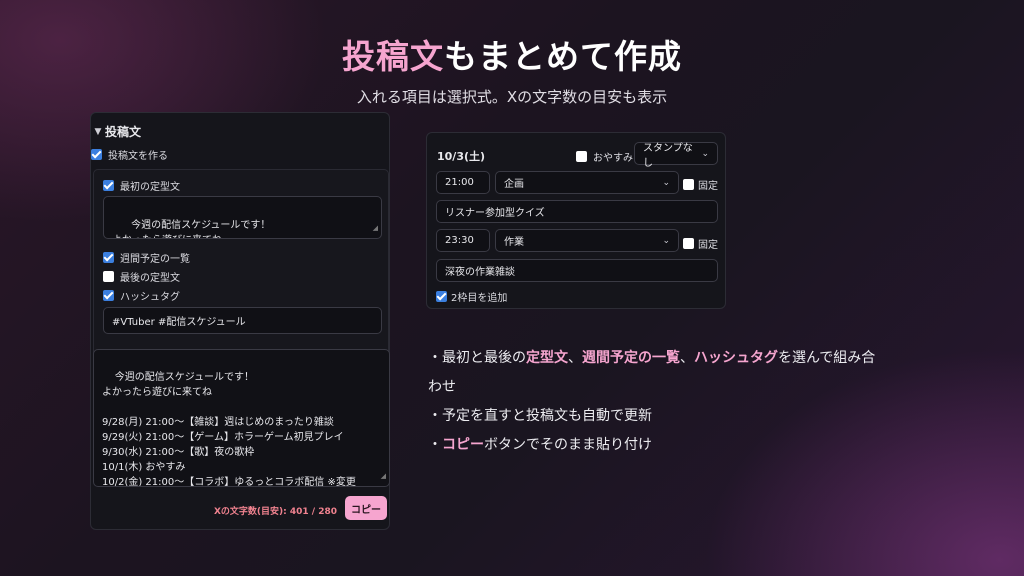 This screenshot has height=576, width=1024. I want to click on slot2-fixed-checkbox, so click(688, 243).